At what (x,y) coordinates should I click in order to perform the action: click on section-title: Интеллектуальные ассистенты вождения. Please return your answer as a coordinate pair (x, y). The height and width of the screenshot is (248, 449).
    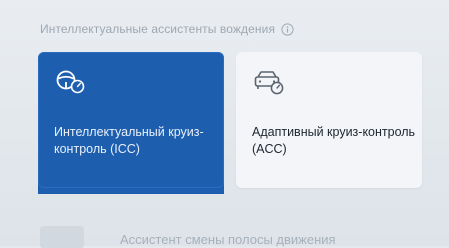
    Looking at the image, I should click on (158, 29).